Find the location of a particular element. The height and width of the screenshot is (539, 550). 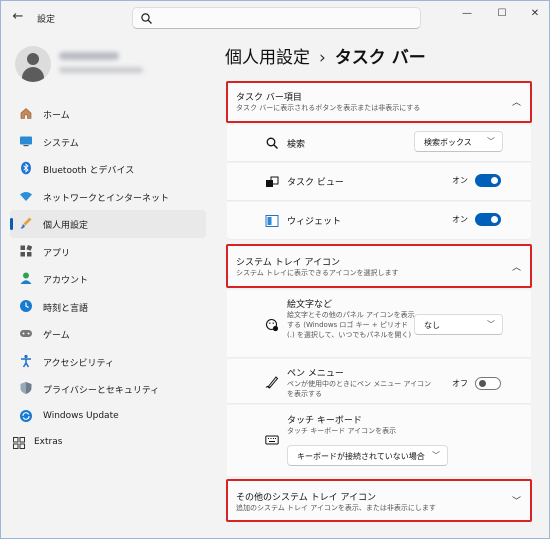

sidebar-item-bluetooth: Bluetooth とデバイス is located at coordinates (108, 169).